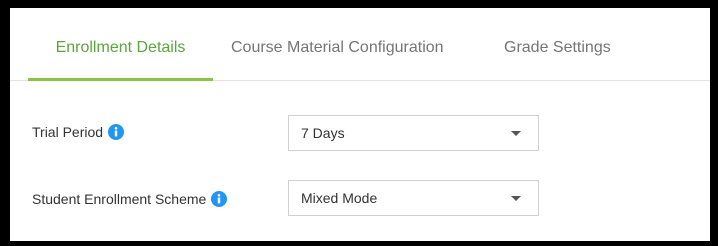 Image resolution: width=718 pixels, height=246 pixels. What do you see at coordinates (557, 43) in the screenshot?
I see `tab-grade-settings: Grade Settings` at bounding box center [557, 43].